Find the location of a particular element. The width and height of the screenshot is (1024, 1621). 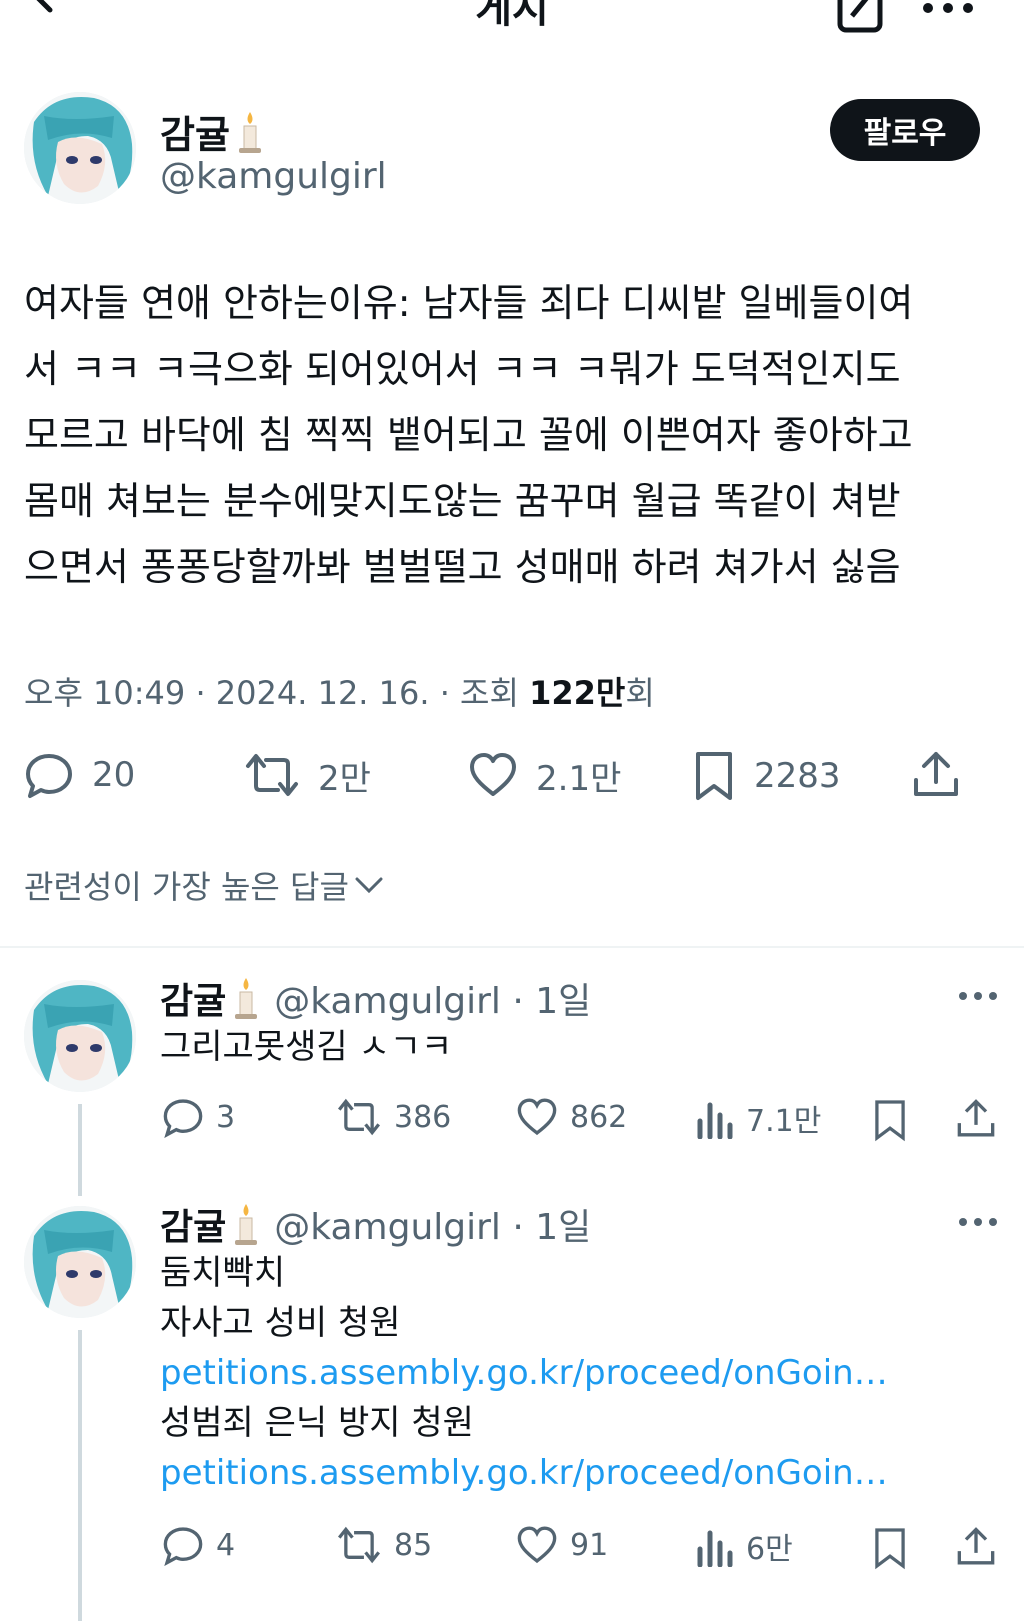

retweet-action: 2만 is located at coordinates (307, 775).